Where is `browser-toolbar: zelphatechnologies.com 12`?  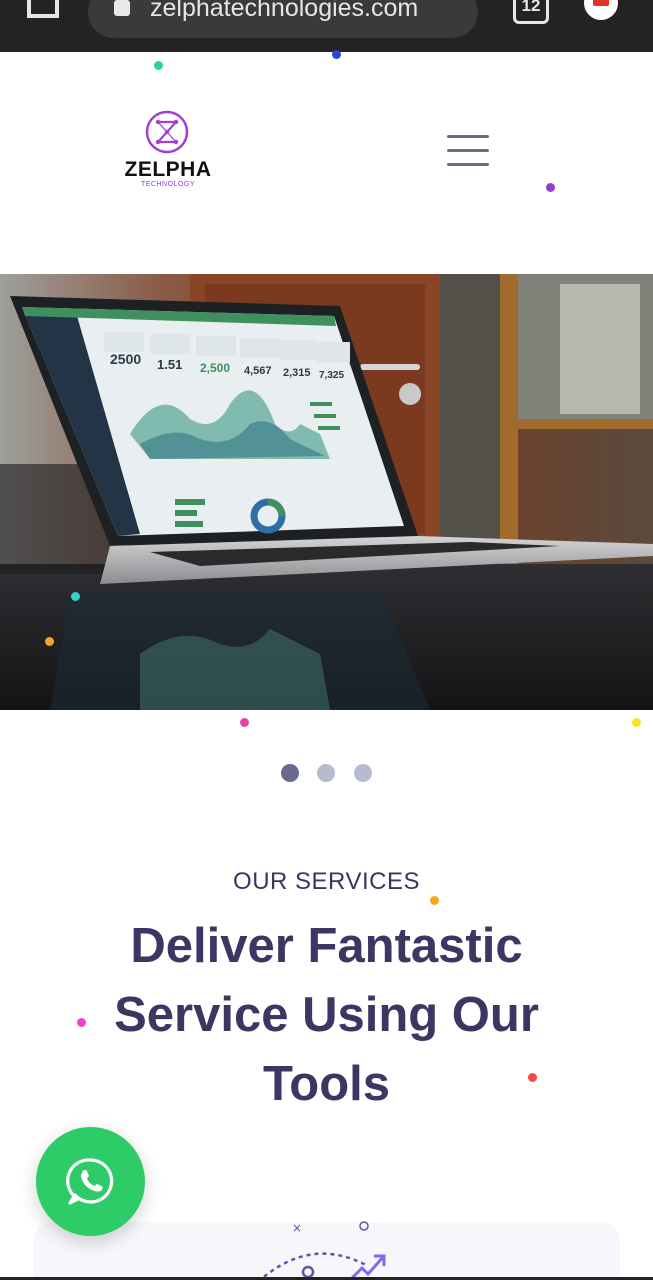 browser-toolbar: zelphatechnologies.com 12 is located at coordinates (326, 26).